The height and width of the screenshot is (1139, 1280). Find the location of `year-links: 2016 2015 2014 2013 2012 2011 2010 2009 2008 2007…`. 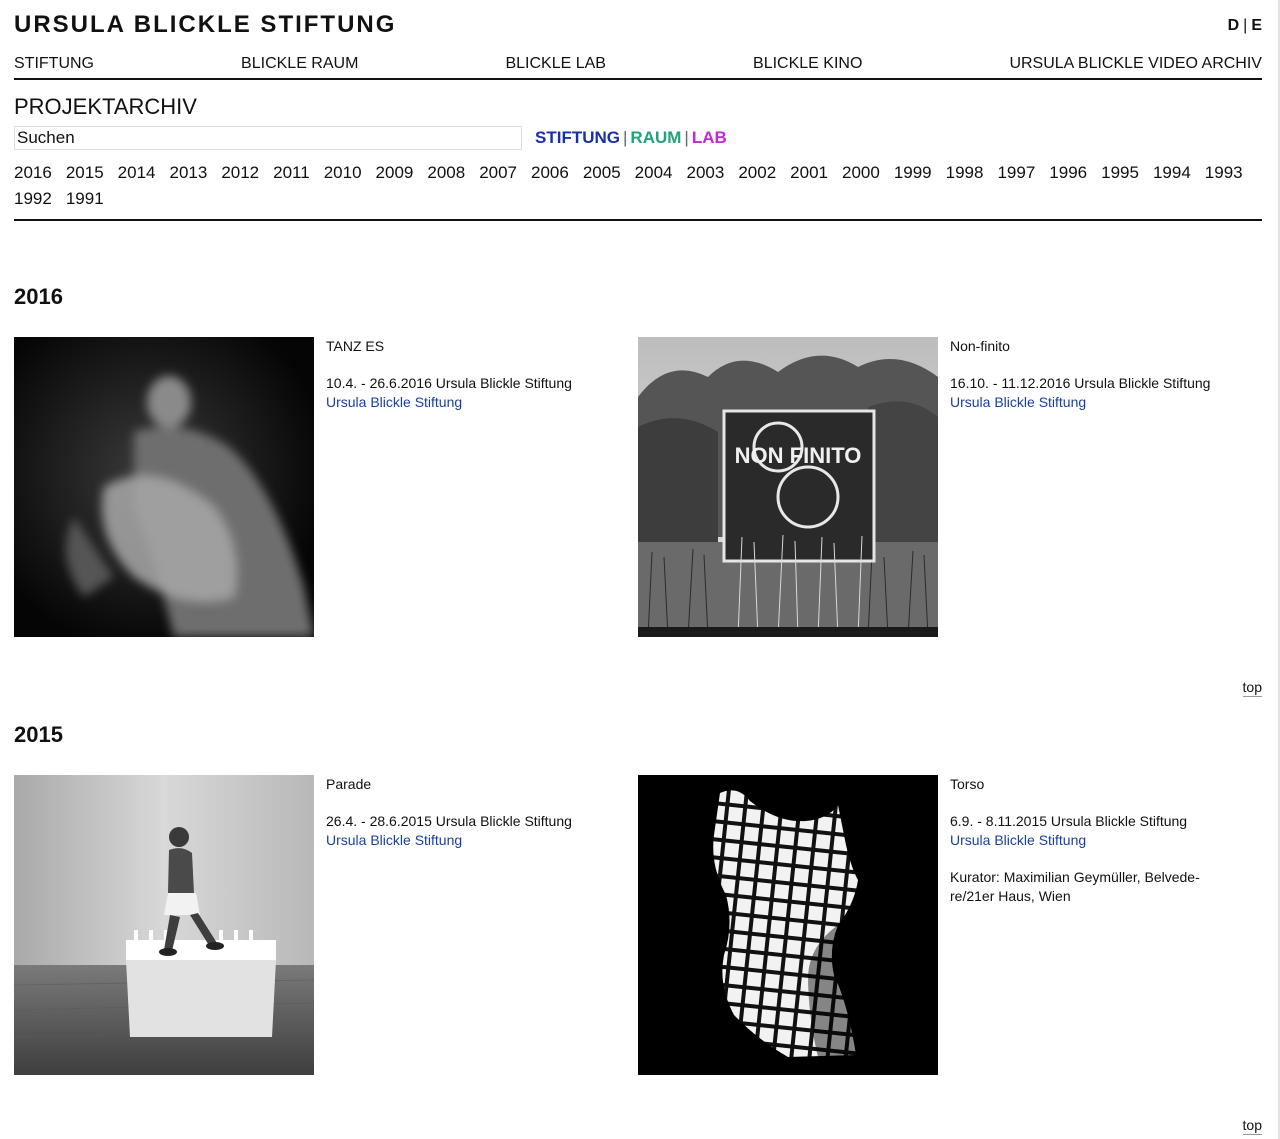

year-links: 2016 2015 2014 2013 2012 2011 2010 2009 2008 2007… is located at coordinates (638, 186).